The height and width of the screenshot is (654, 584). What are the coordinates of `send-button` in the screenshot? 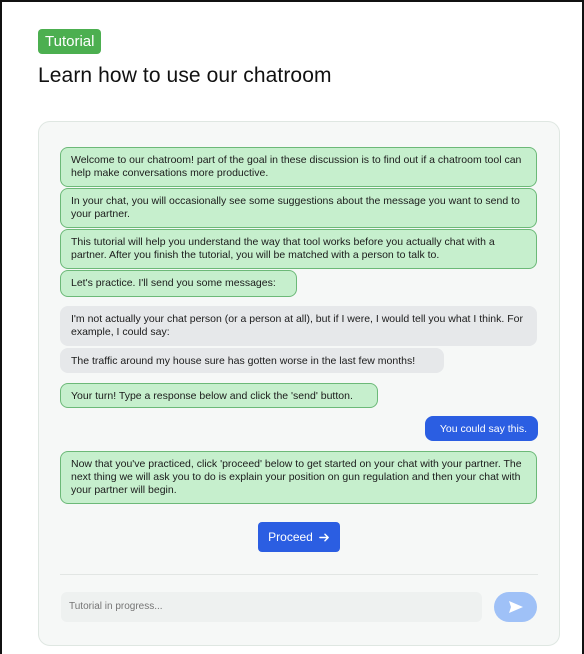 It's located at (515, 607).